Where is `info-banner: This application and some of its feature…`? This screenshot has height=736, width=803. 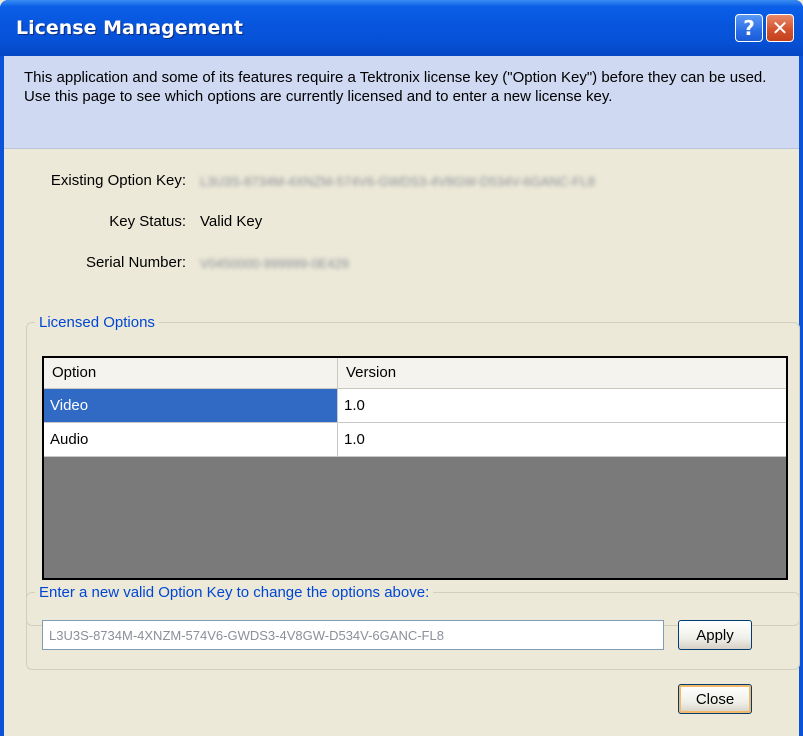 info-banner: This application and some of its feature… is located at coordinates (401, 102).